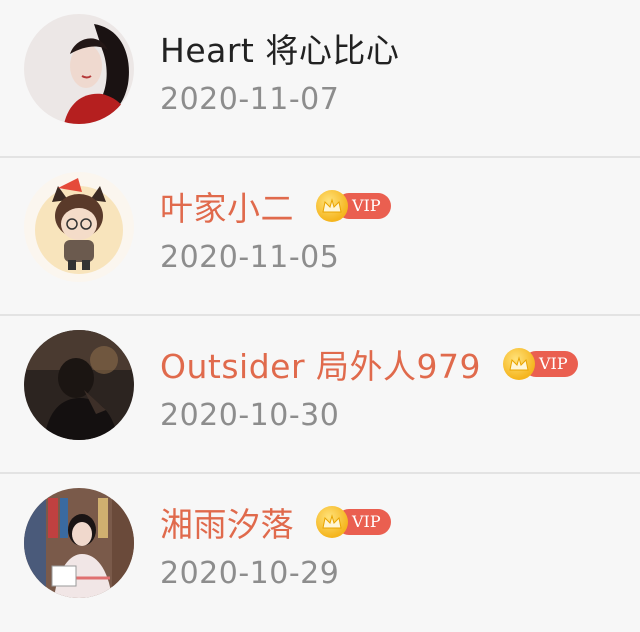 The image size is (640, 632). I want to click on date: 2020-11-05, so click(250, 257).